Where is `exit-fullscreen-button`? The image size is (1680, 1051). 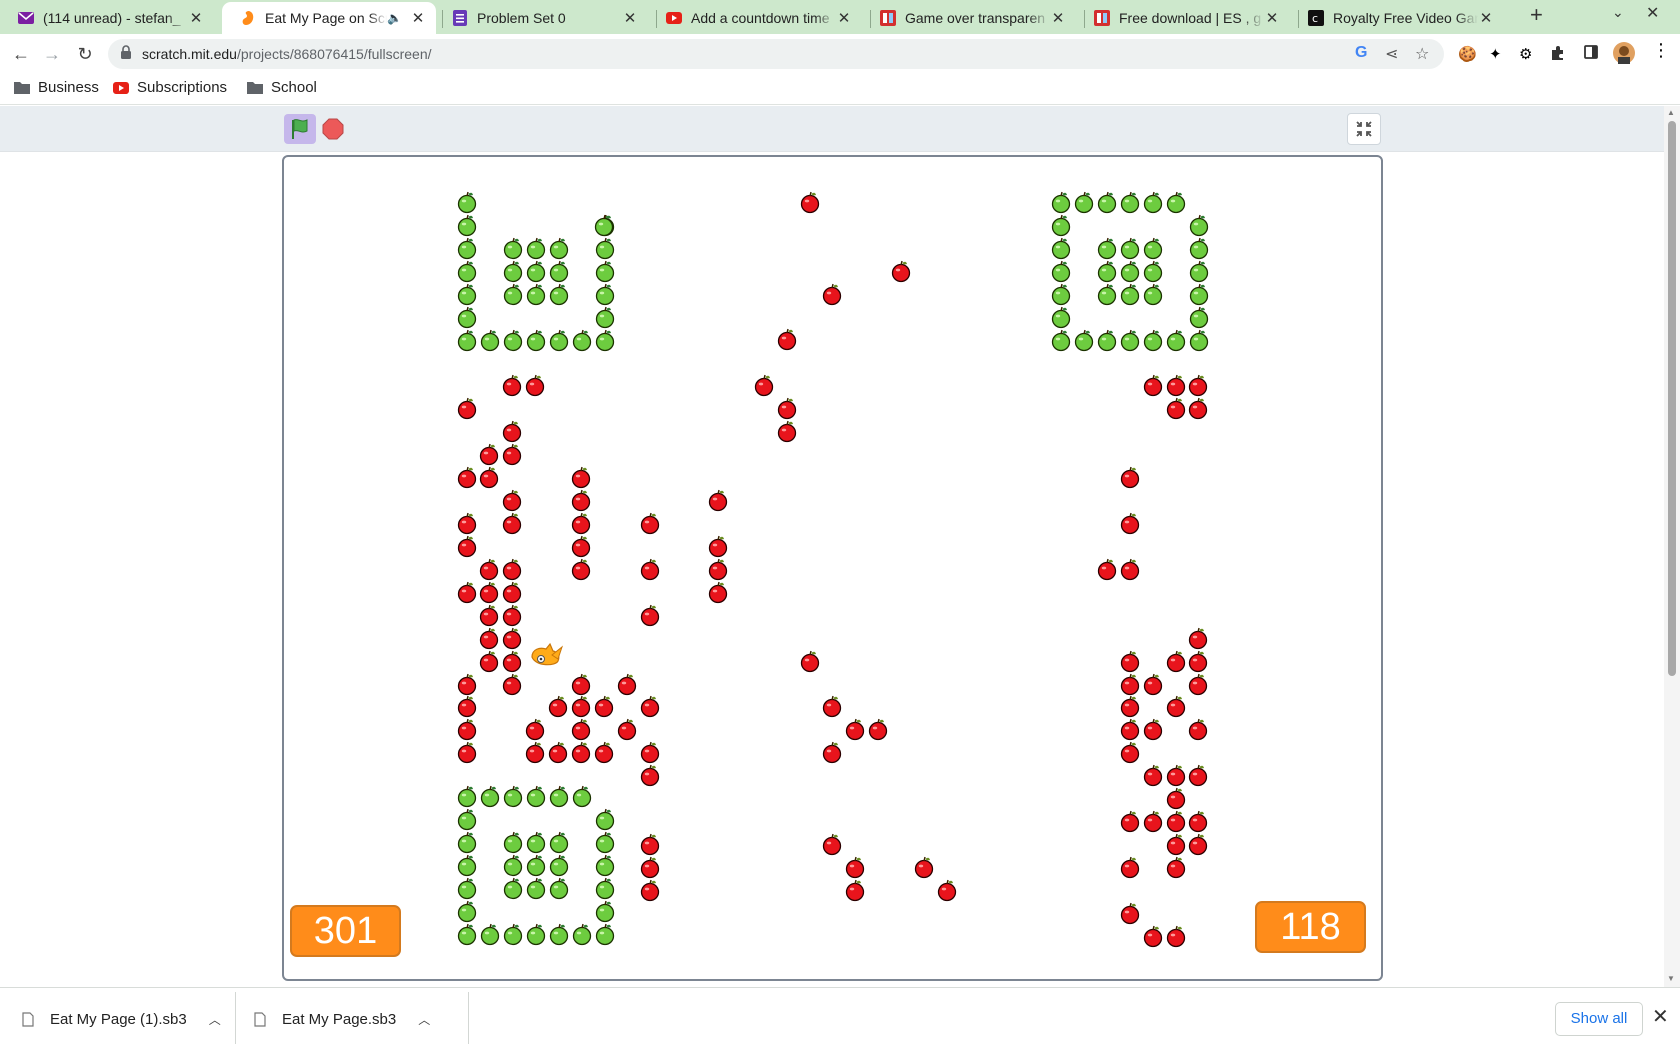
exit-fullscreen-button is located at coordinates (1364, 129).